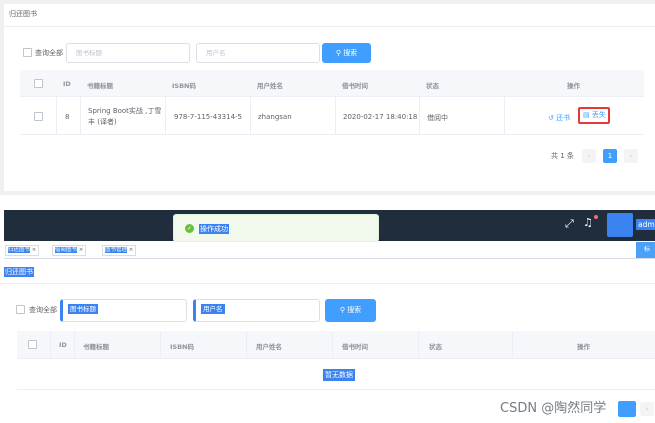 The image size is (655, 423). Describe the element at coordinates (432, 86) in the screenshot. I see `col-status: 状态` at that location.